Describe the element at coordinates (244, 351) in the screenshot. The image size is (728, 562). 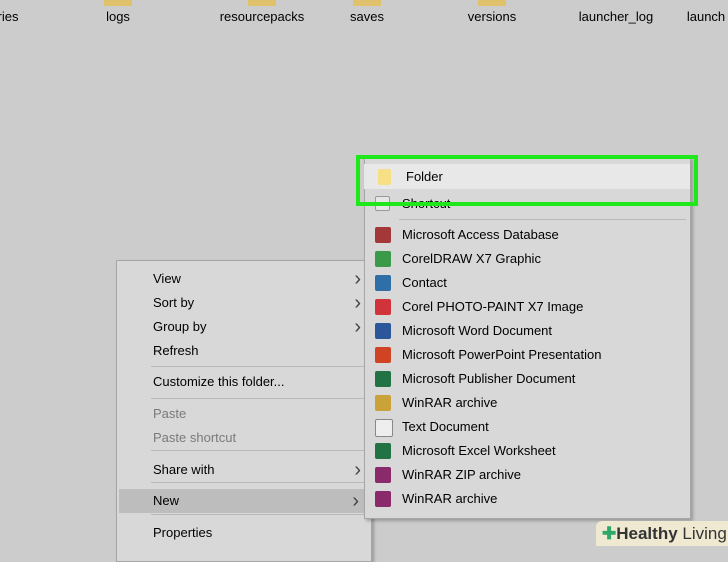
I see `menu-item-refresh: Refresh` at that location.